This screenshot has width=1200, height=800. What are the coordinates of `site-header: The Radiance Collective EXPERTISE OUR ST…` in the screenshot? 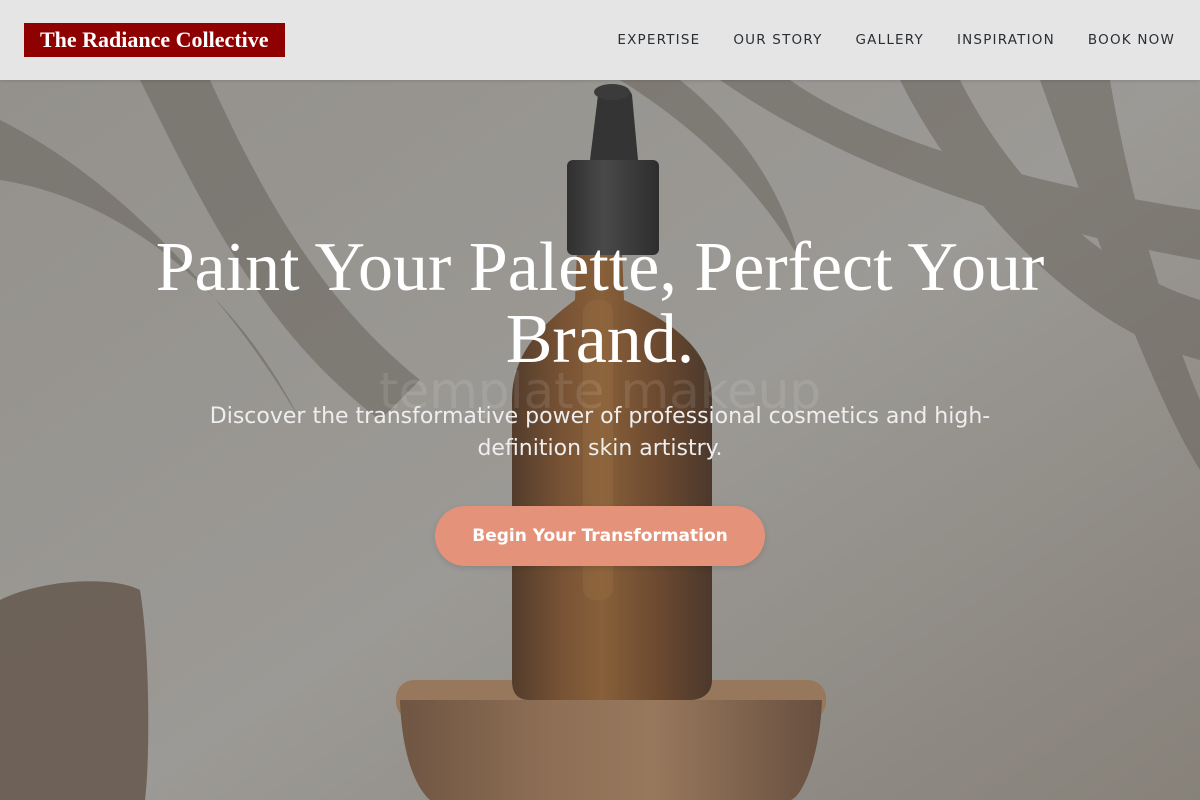 It's located at (600, 40).